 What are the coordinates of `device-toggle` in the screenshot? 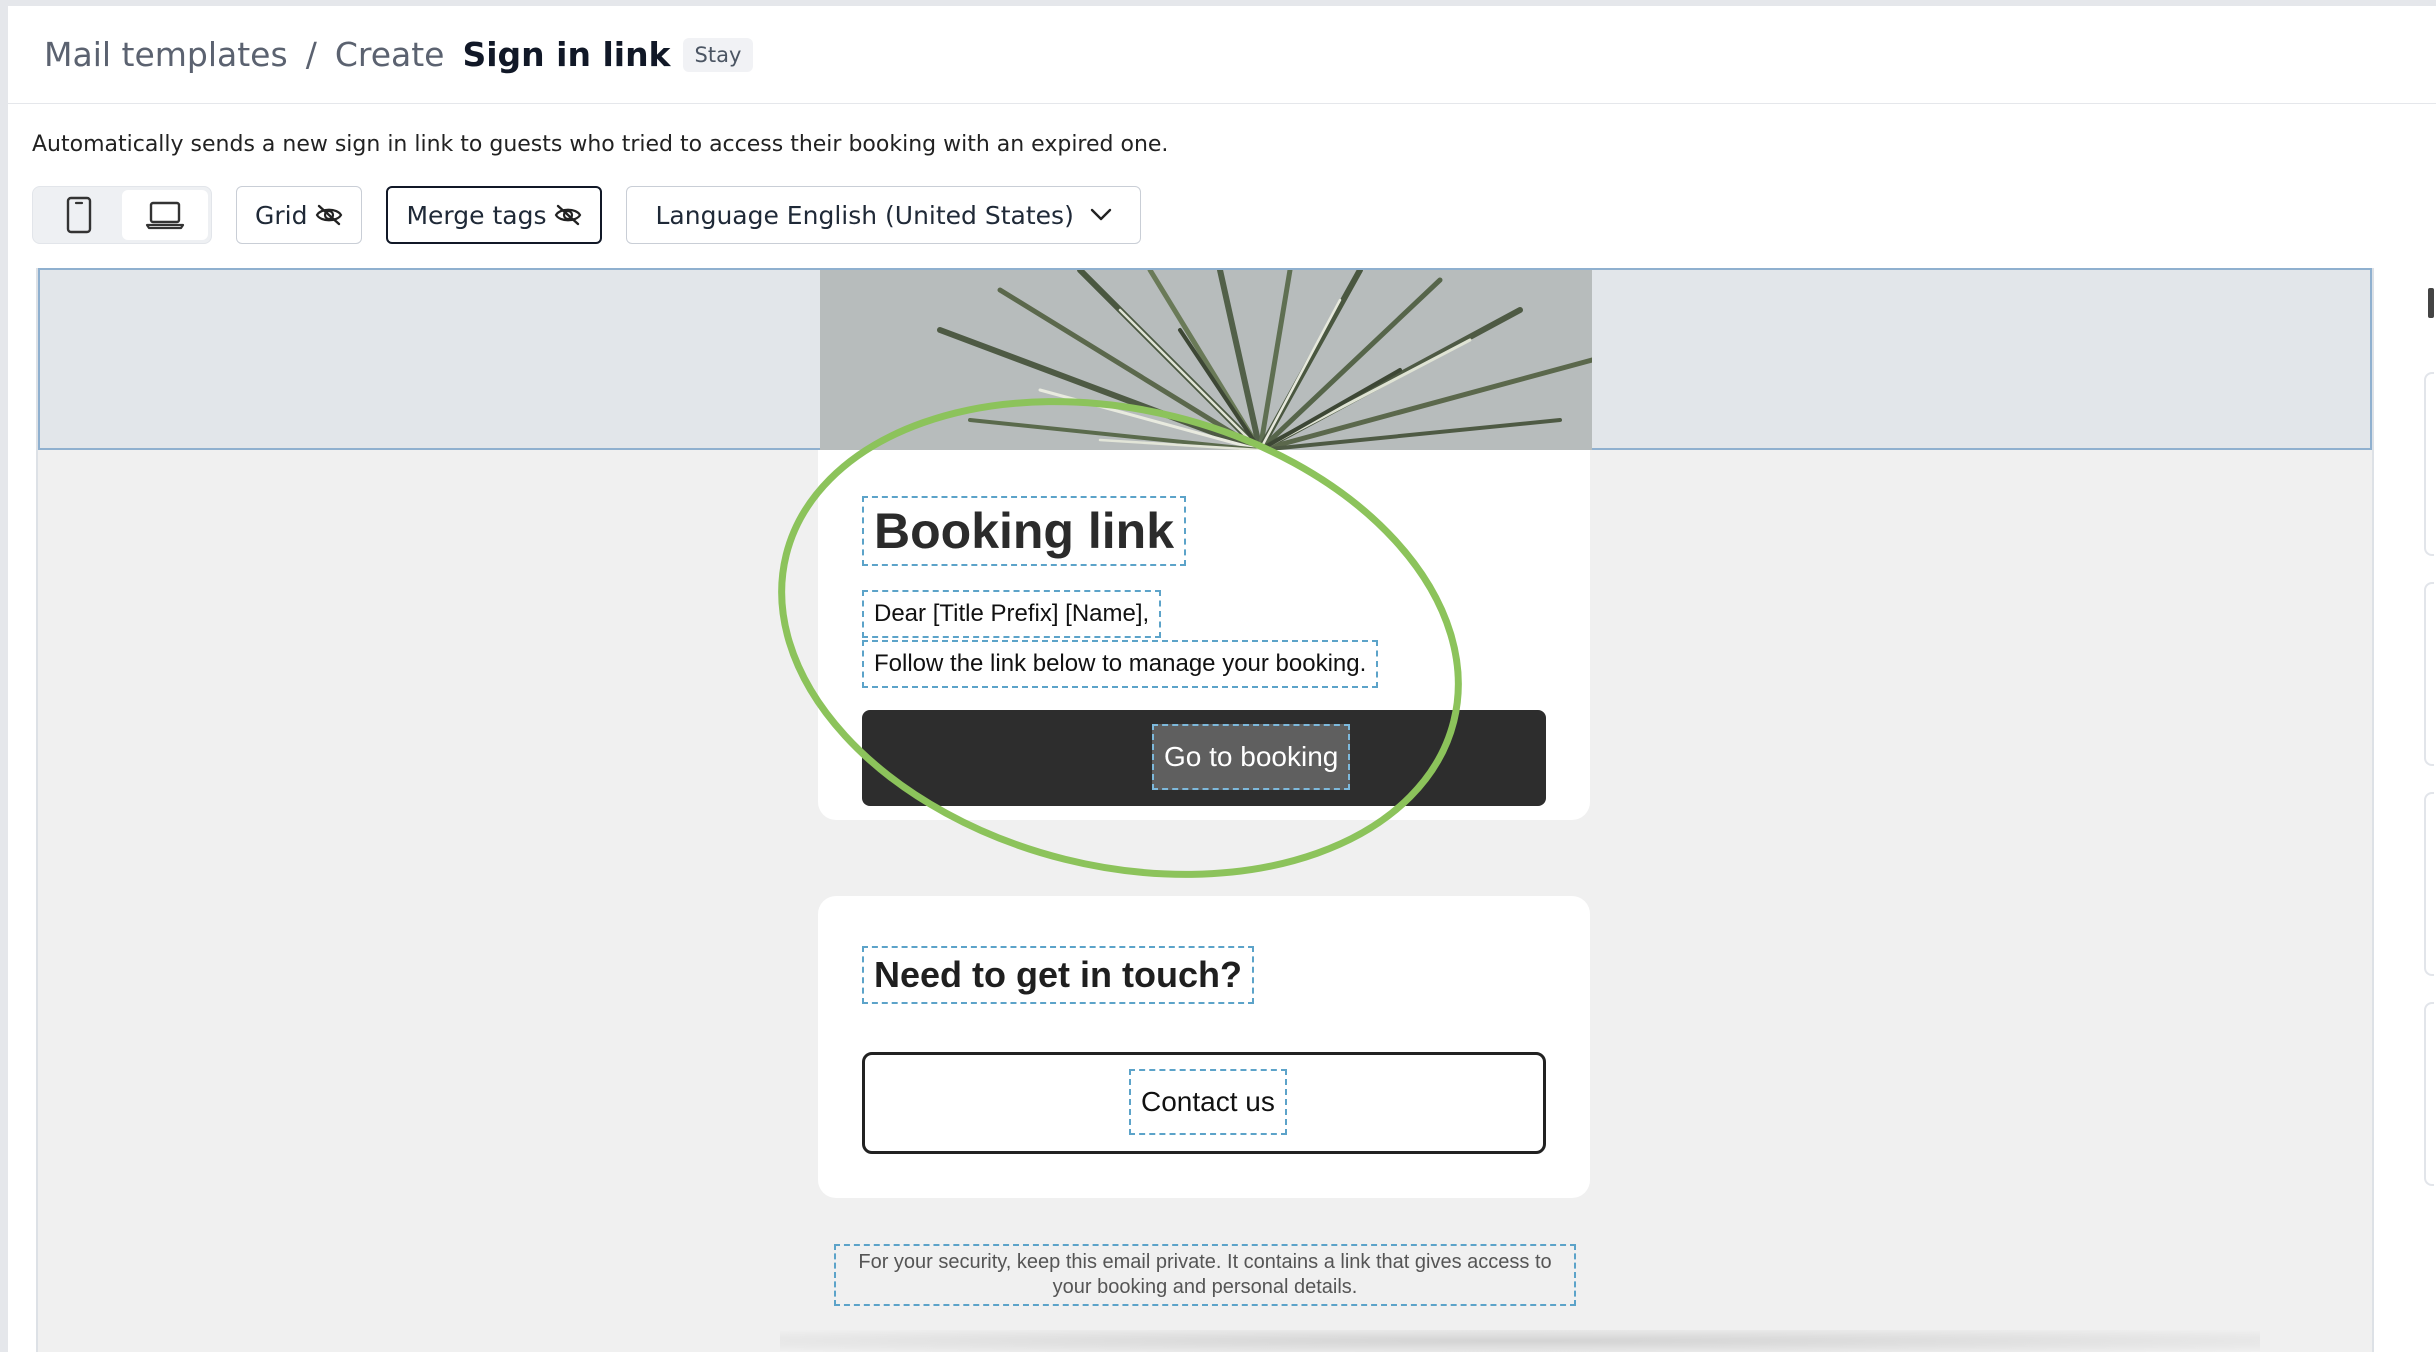 It's located at (122, 215).